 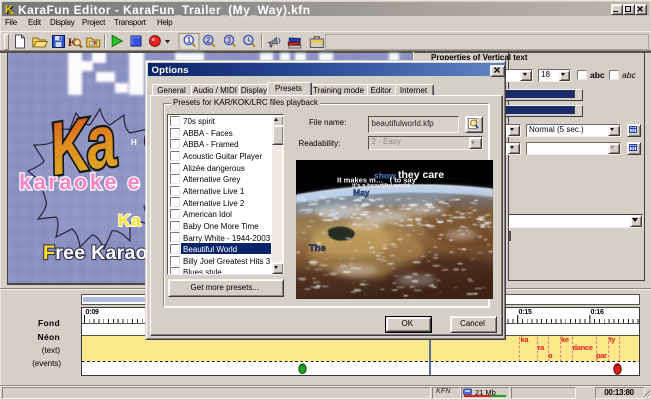 I want to click on svg-text: May, so click(x=361, y=193).